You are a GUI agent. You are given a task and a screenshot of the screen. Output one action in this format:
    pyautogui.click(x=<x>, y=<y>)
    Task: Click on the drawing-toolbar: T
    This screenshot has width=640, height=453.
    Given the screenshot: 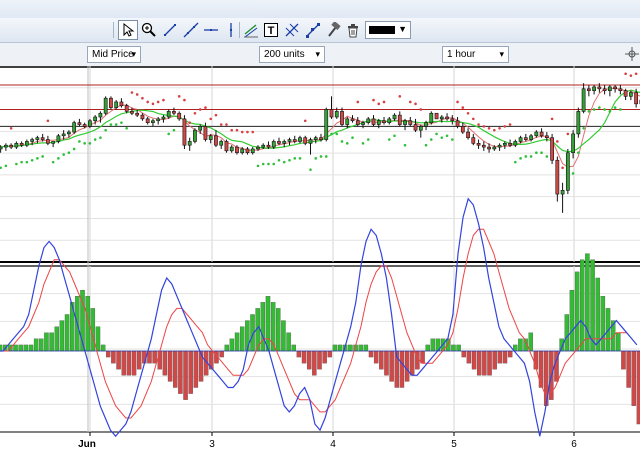 What is the action you would take?
    pyautogui.click(x=320, y=30)
    